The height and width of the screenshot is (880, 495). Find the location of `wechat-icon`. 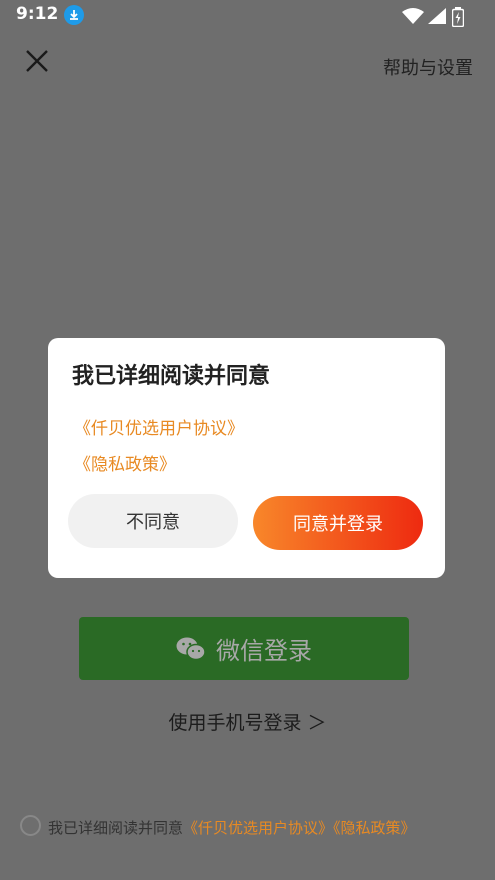

wechat-icon is located at coordinates (191, 648).